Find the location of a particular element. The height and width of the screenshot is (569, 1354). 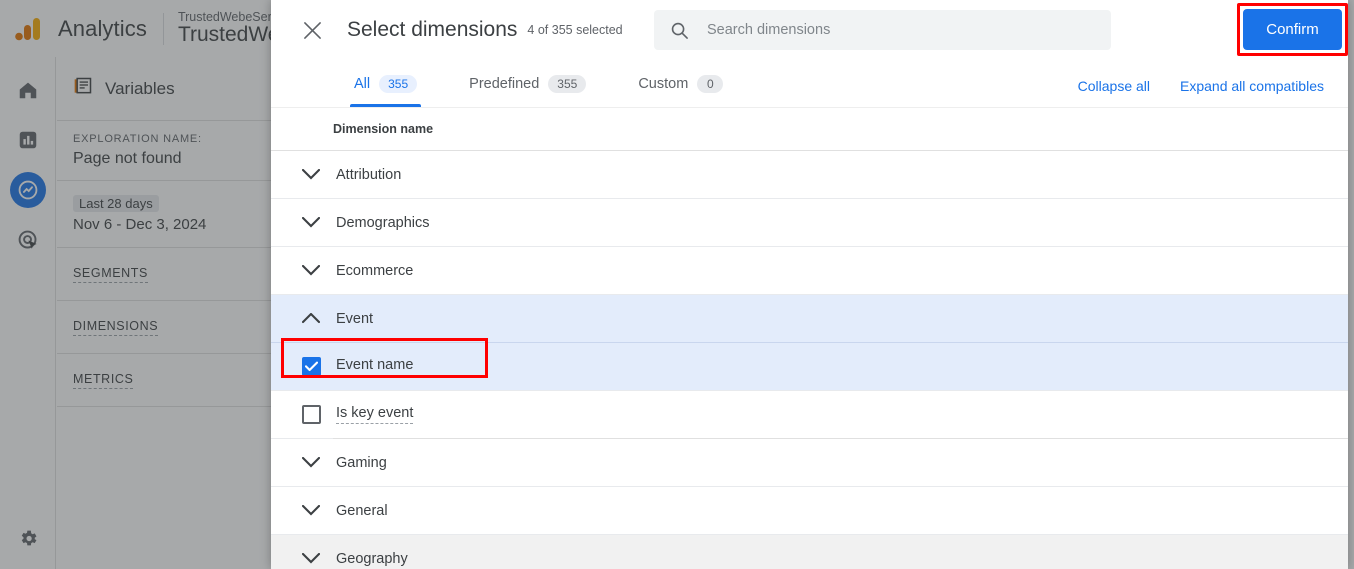

checkbox-unchecked-icon is located at coordinates (311, 414).